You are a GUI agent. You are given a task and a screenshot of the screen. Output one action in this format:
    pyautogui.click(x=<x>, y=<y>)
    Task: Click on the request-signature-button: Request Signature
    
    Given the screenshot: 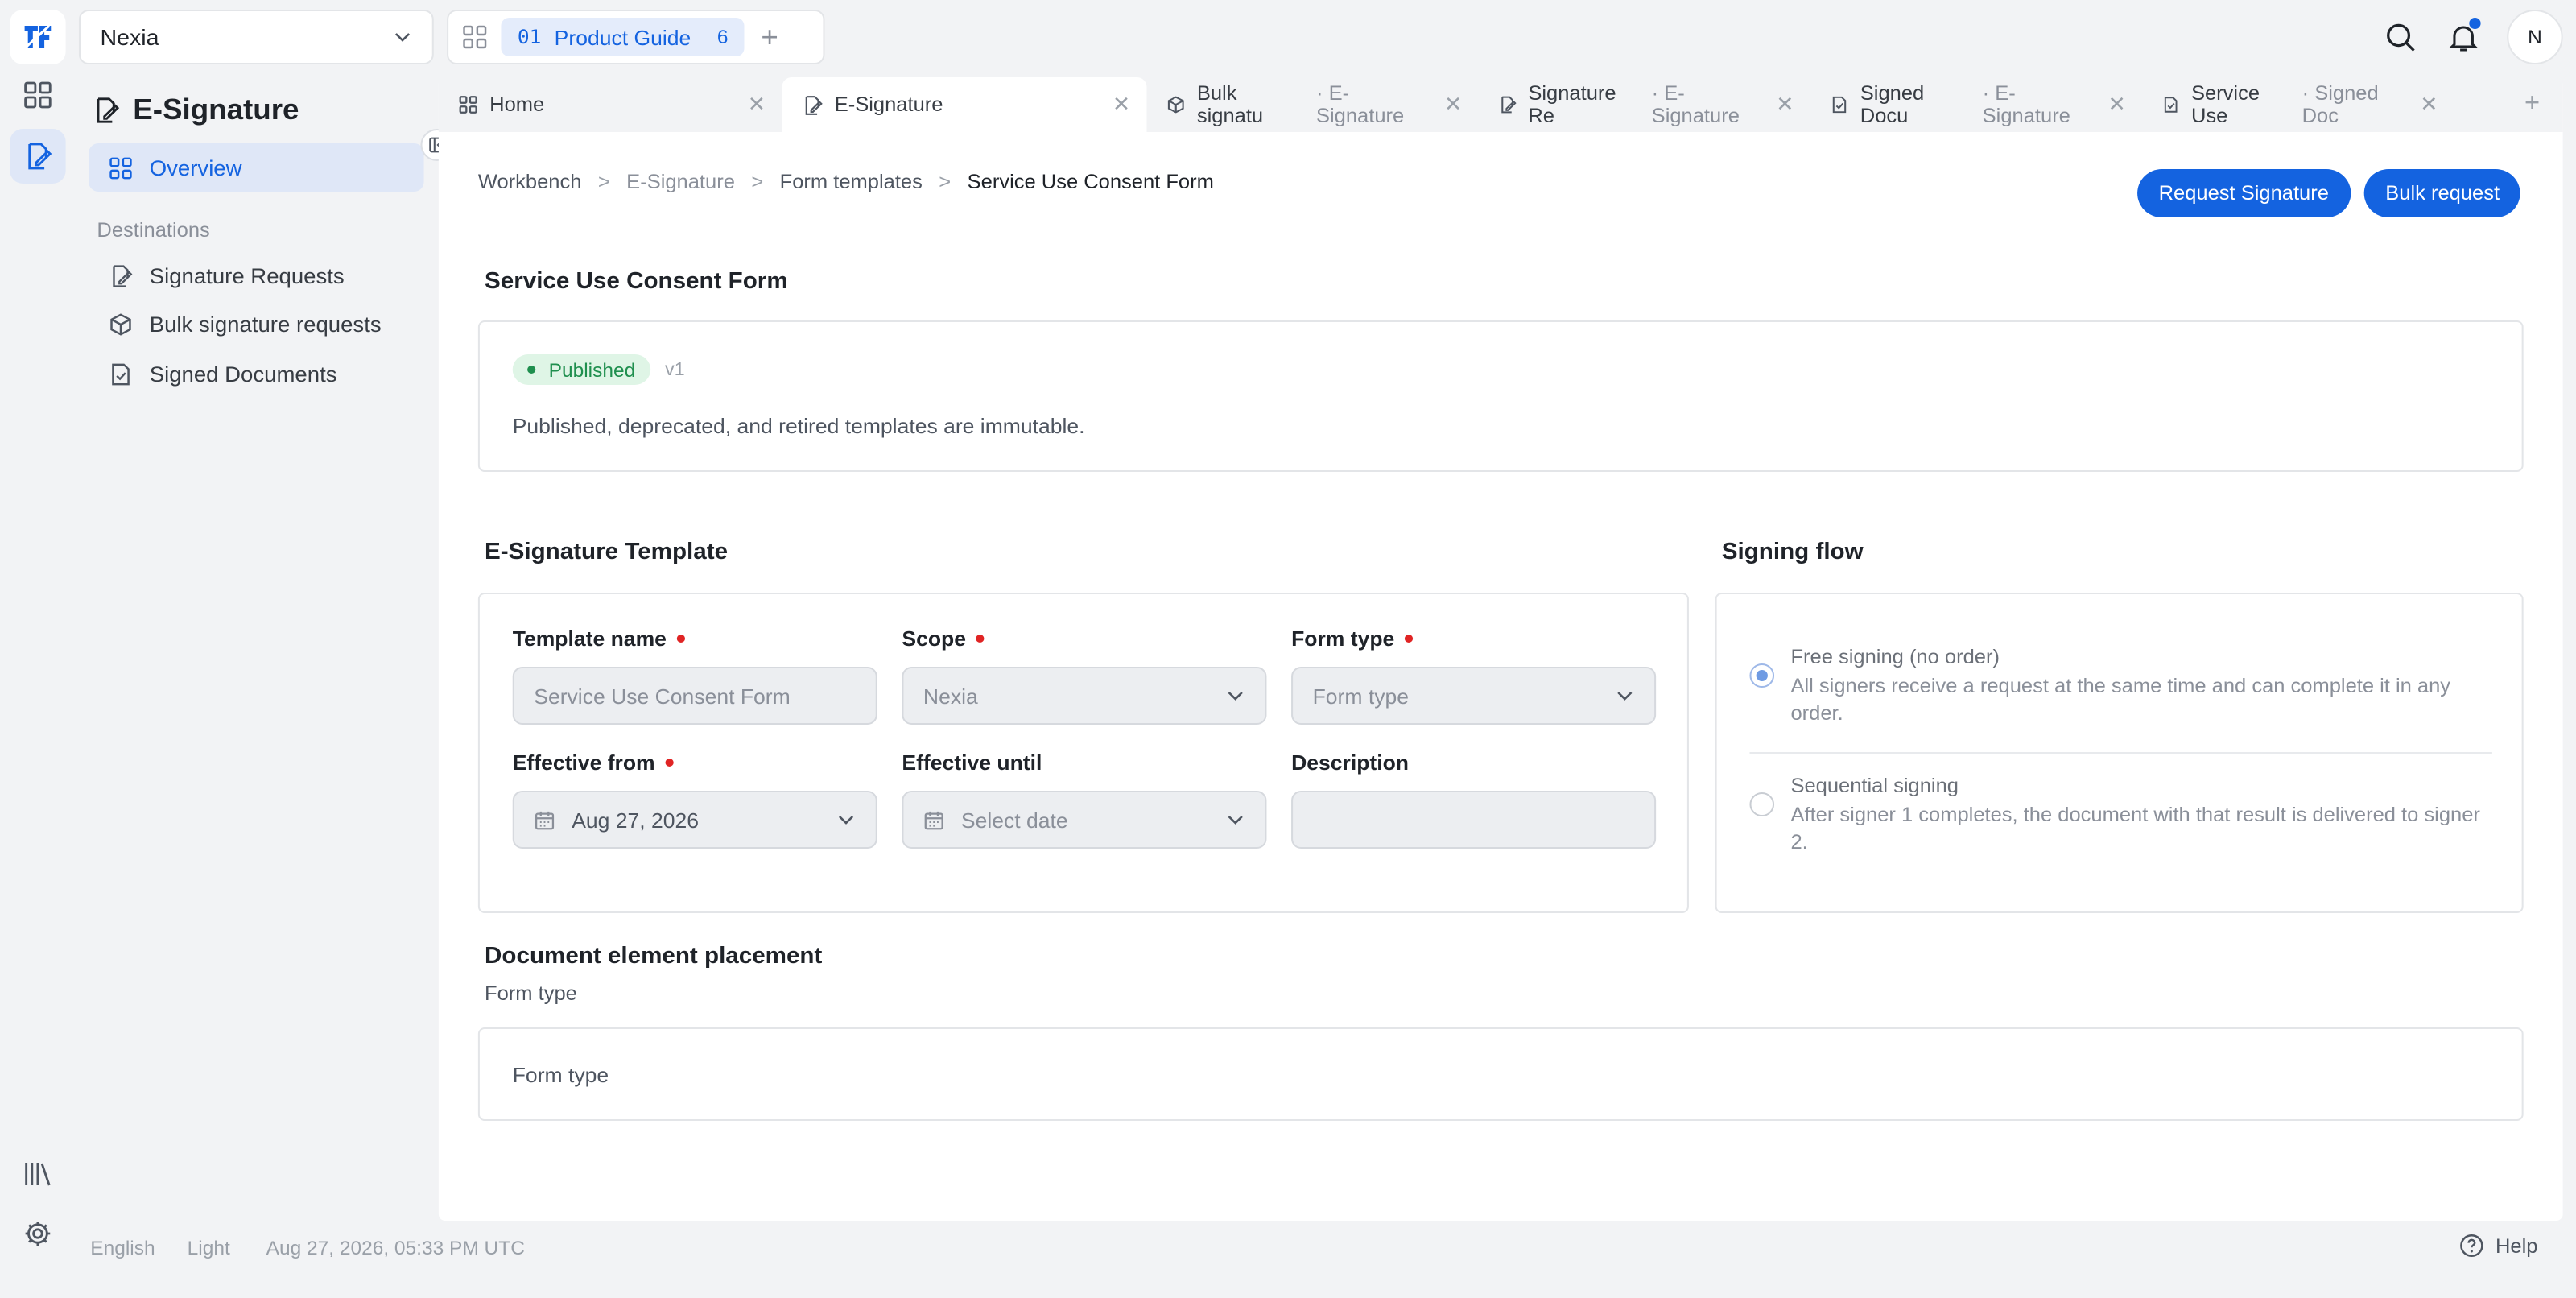 What is the action you would take?
    pyautogui.click(x=2244, y=193)
    